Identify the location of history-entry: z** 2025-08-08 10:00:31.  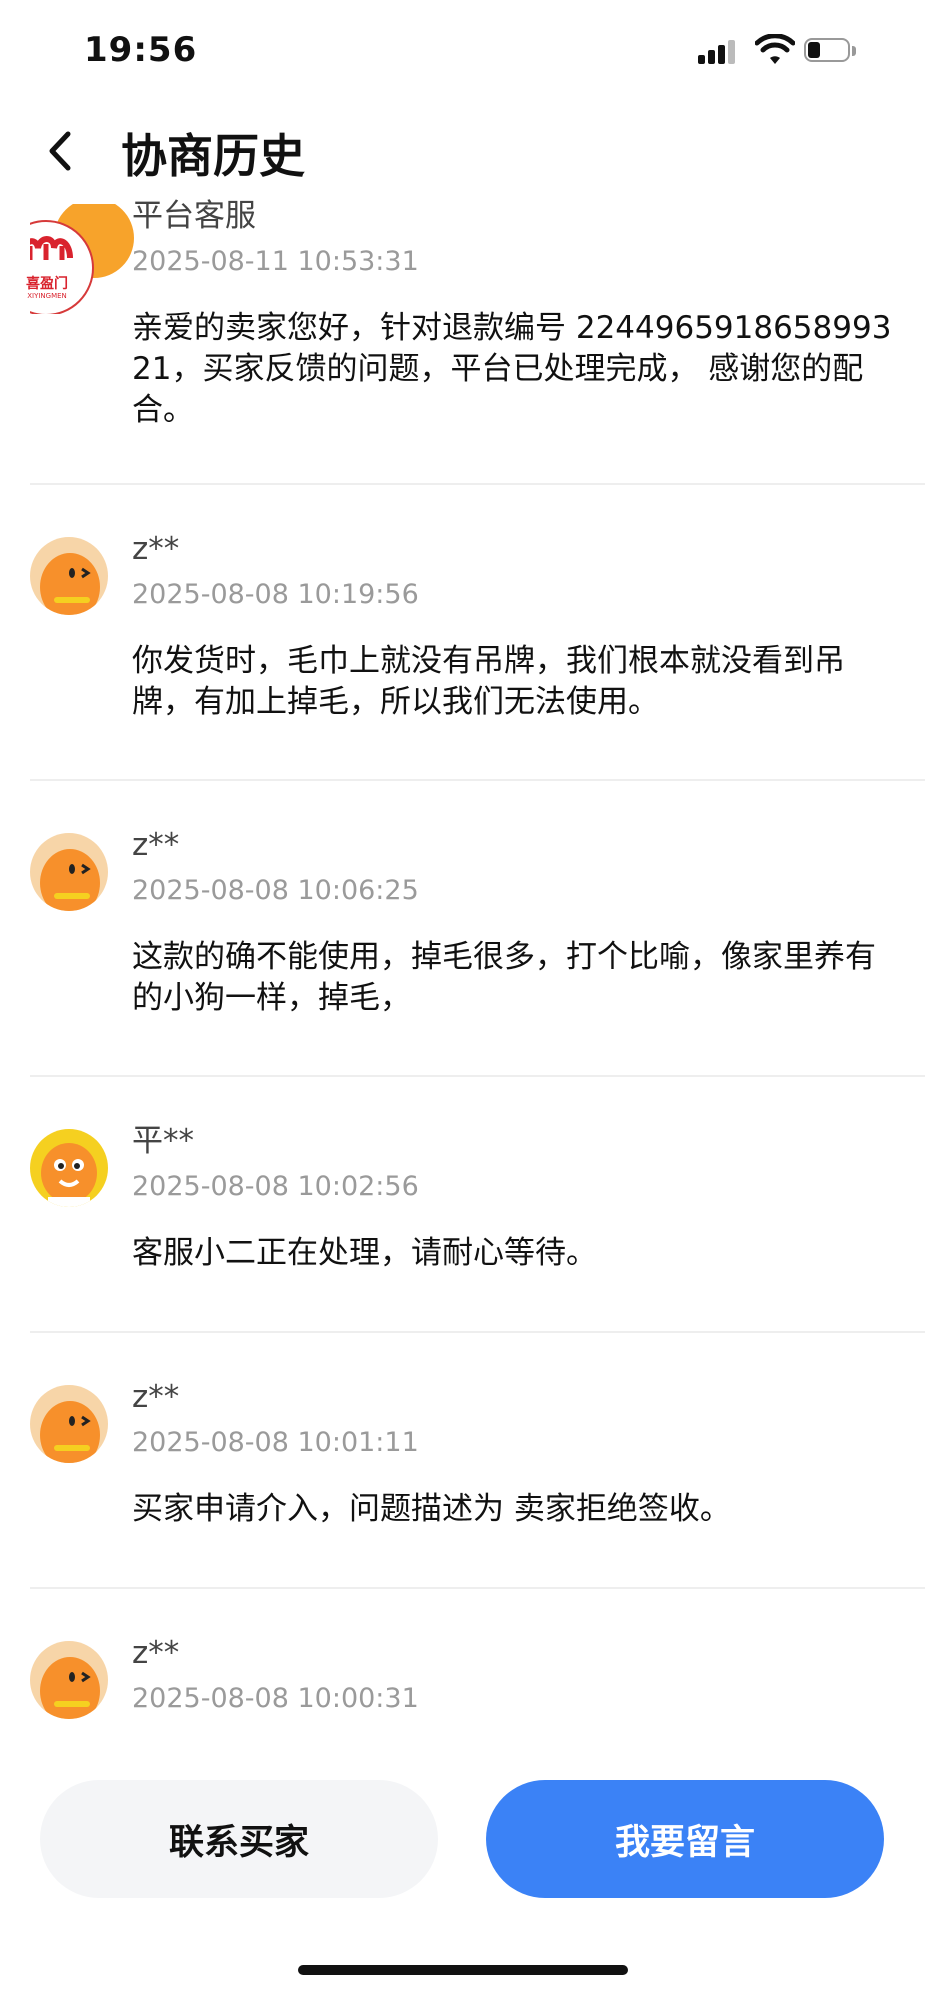
(477, 1660).